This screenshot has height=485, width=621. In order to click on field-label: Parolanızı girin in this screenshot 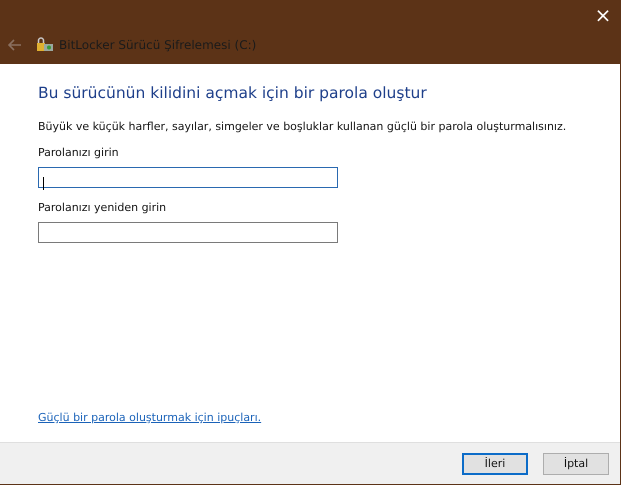, I will do `click(78, 152)`.